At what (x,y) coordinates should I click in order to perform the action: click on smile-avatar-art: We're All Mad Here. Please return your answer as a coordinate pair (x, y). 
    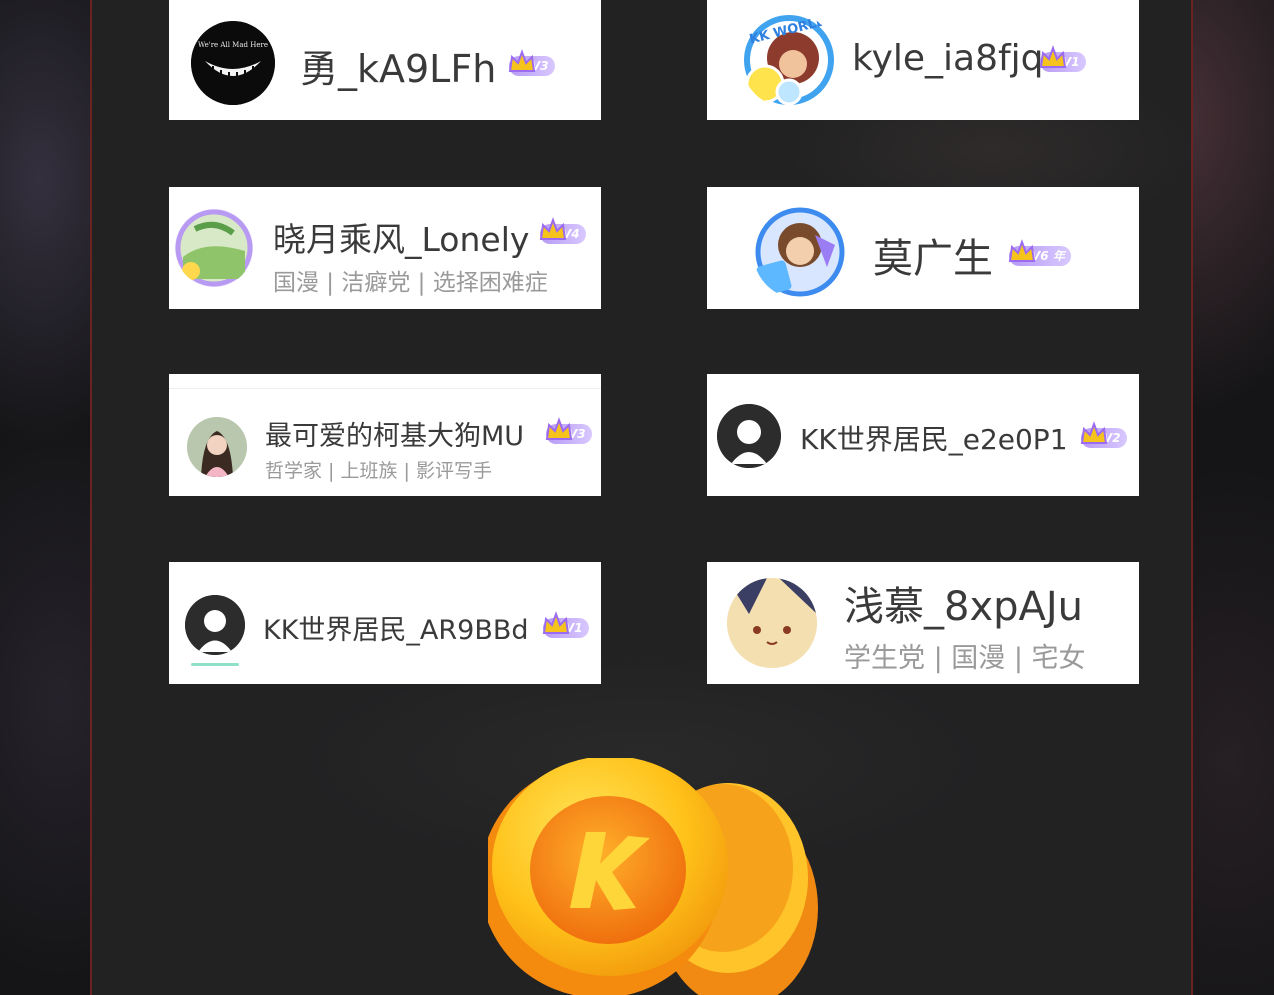
    Looking at the image, I should click on (233, 63).